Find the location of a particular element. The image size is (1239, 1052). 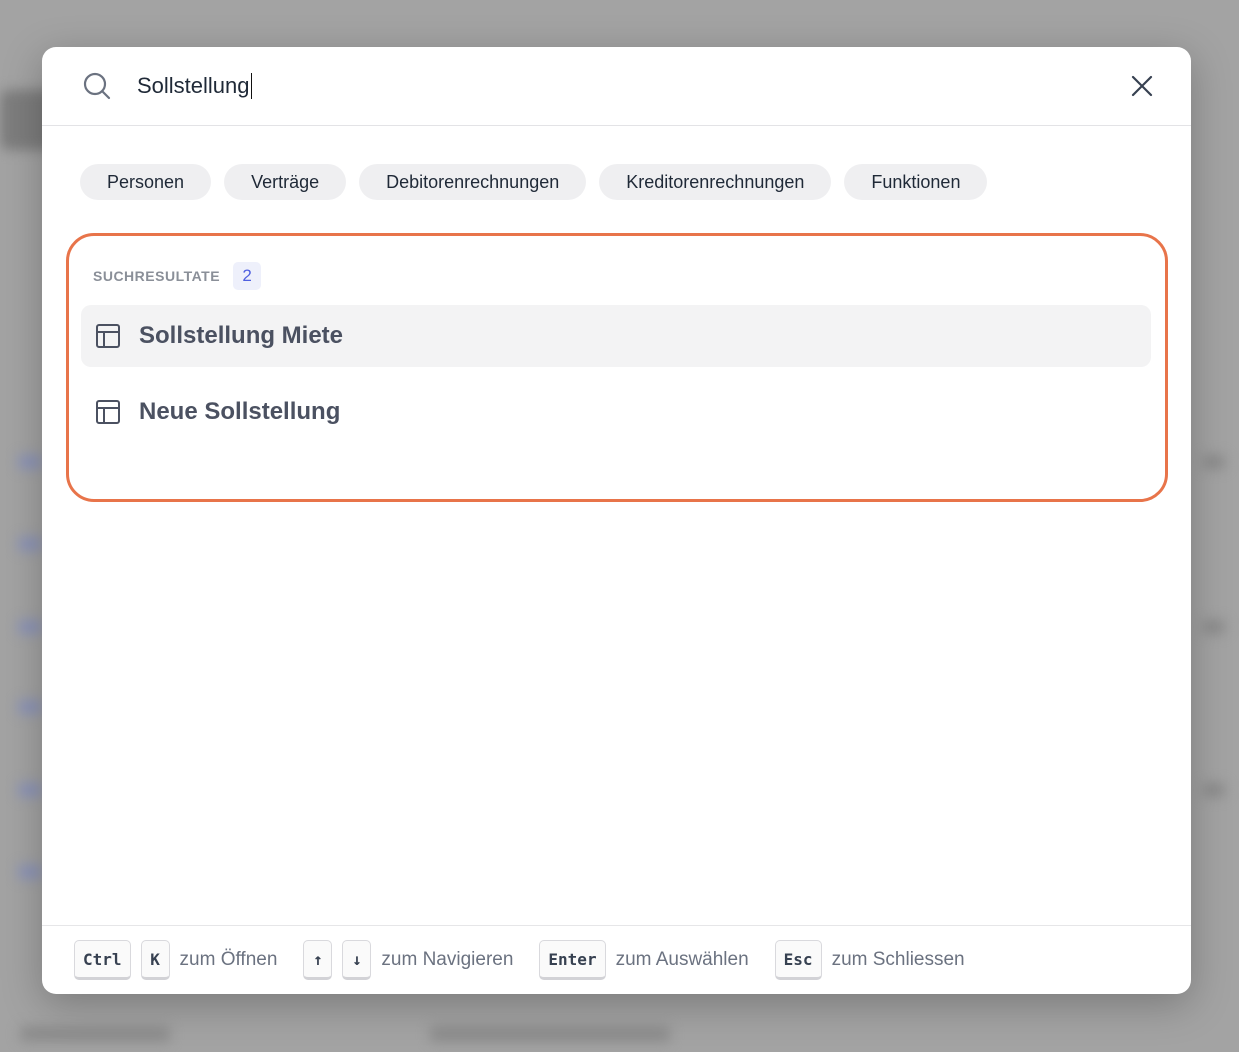

filter-chip-funktionen: Funktionen is located at coordinates (916, 182).